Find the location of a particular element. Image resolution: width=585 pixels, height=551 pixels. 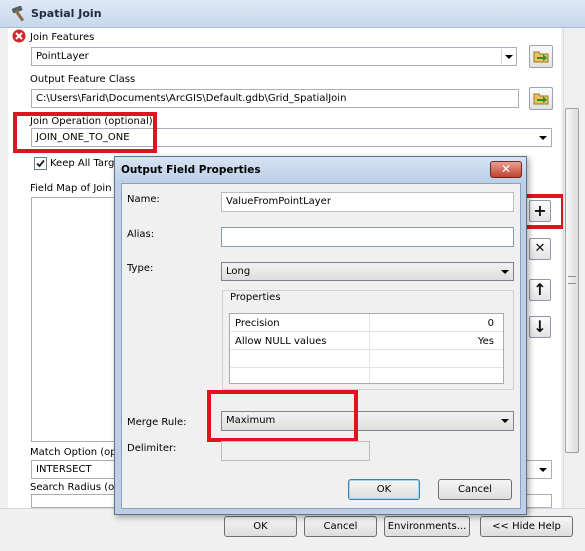

join-features-value: PointLayer is located at coordinates (62, 56).